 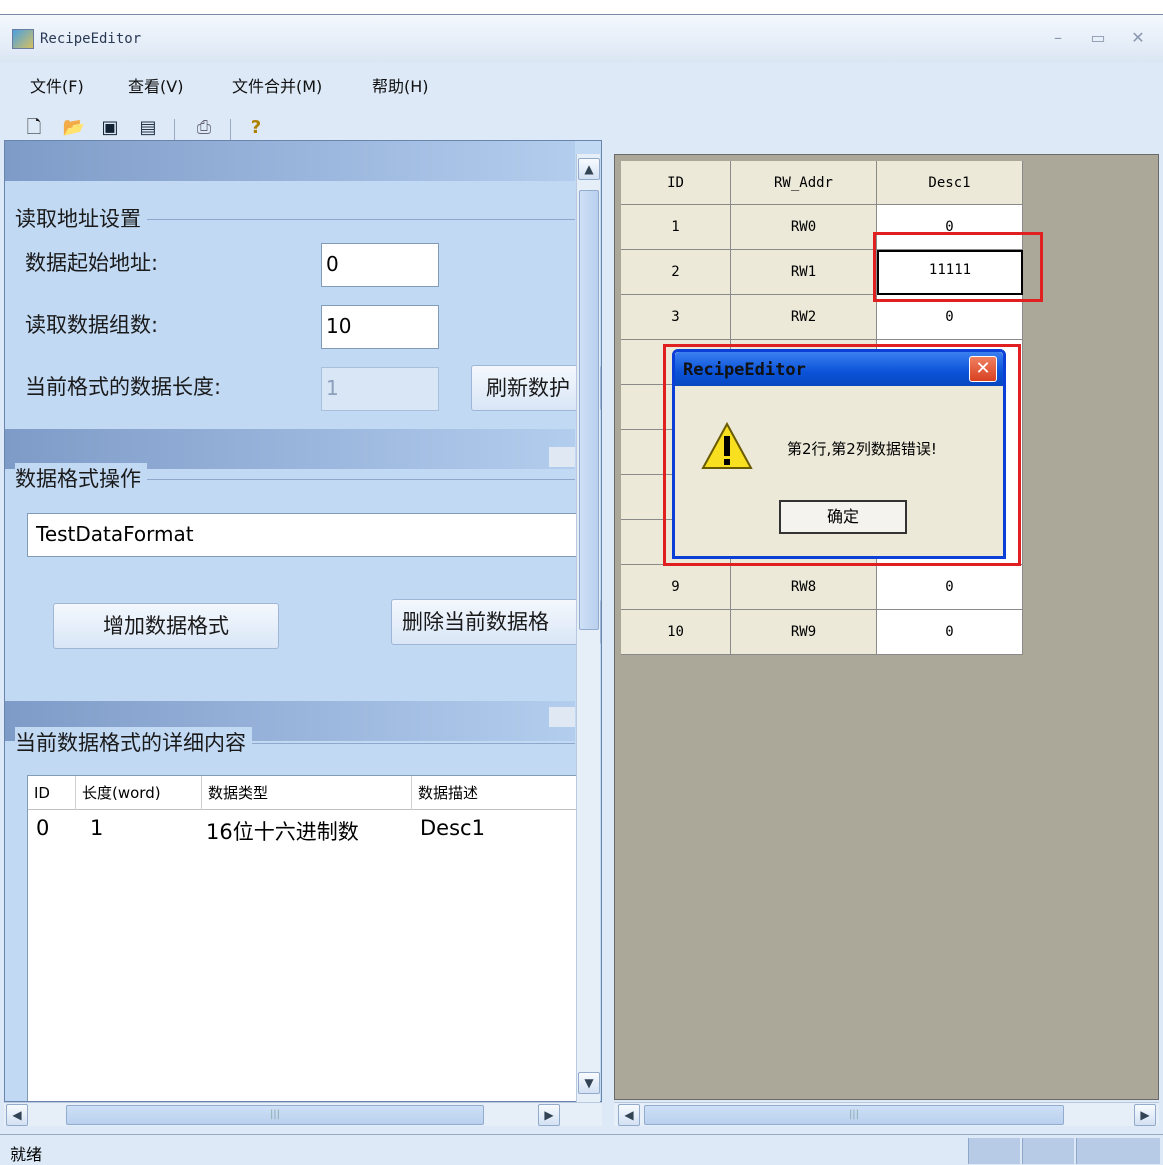 What do you see at coordinates (57, 85) in the screenshot?
I see `menu-file: 文件(F)` at bounding box center [57, 85].